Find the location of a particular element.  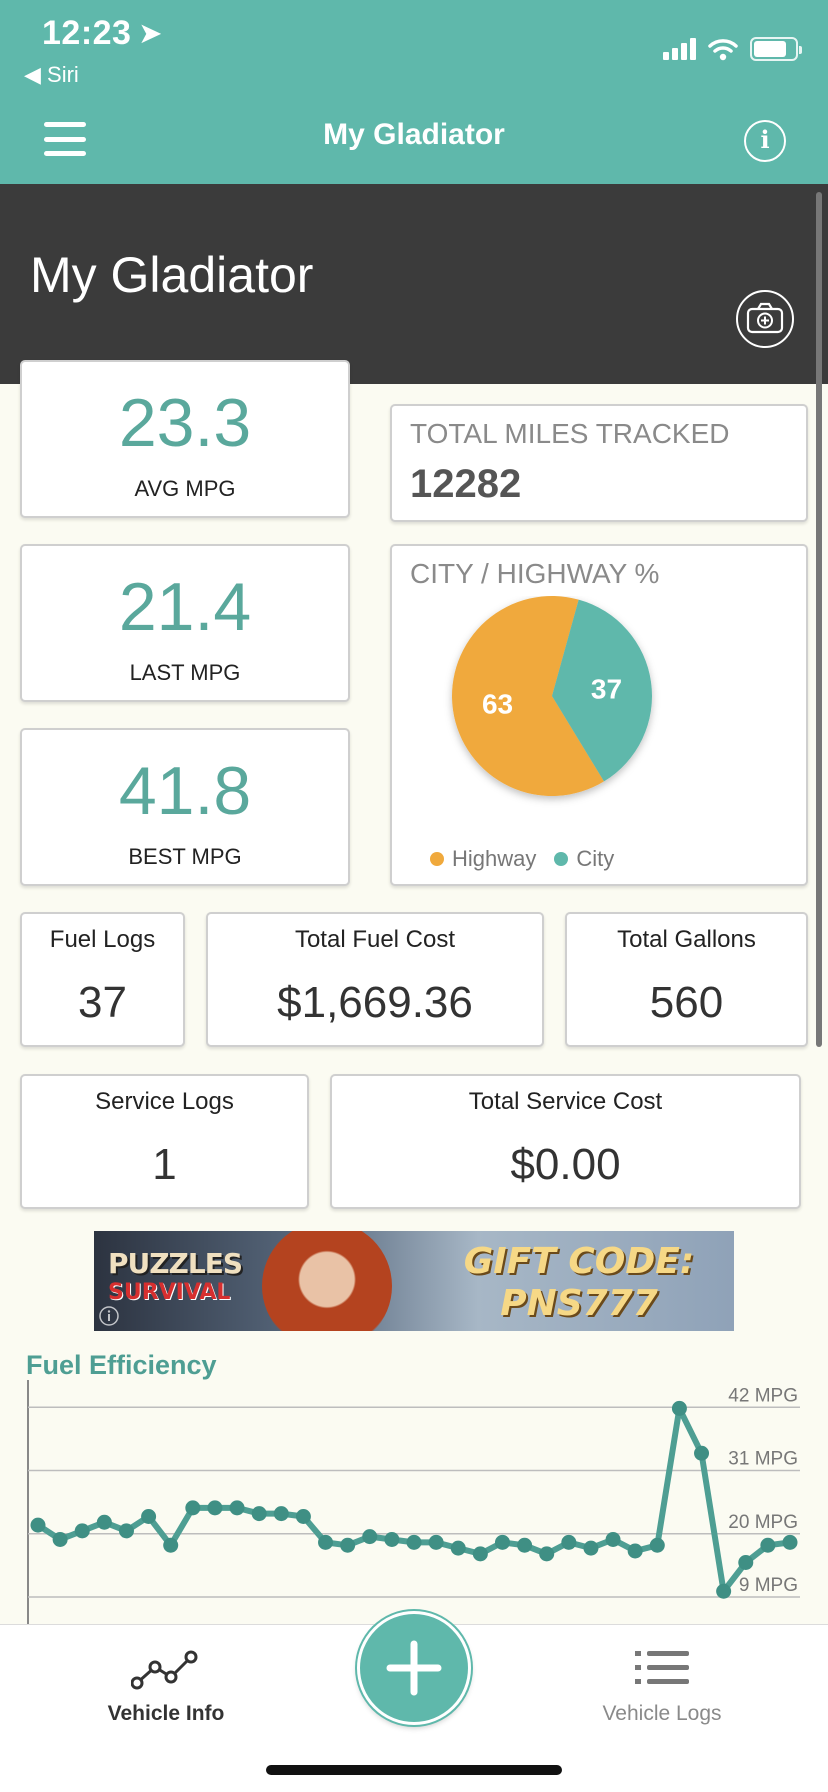

total-fuel-cost-value: $1,669.36 is located at coordinates (375, 1002).